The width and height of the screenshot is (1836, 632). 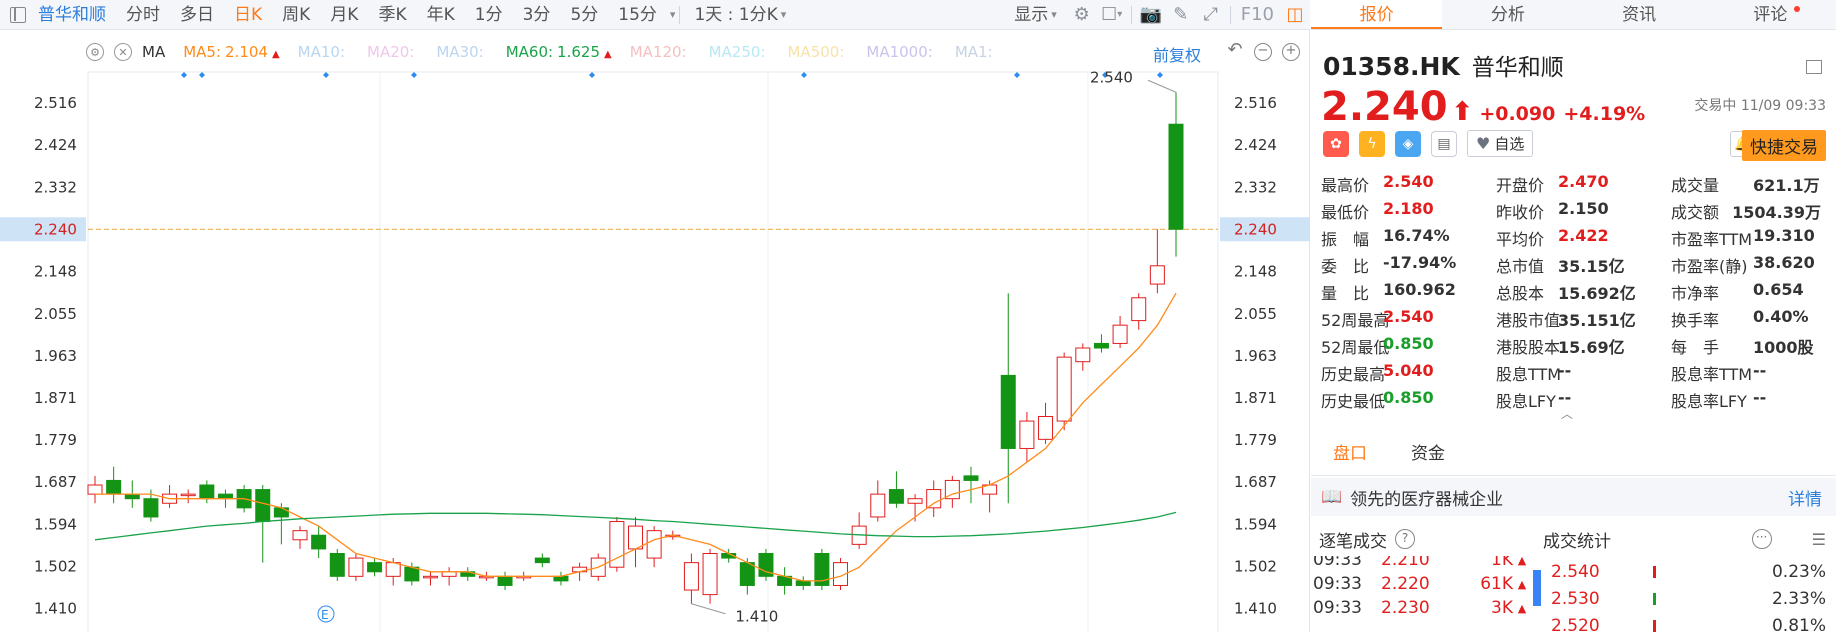 What do you see at coordinates (660, 52) in the screenshot?
I see `ma-item: MA120:` at bounding box center [660, 52].